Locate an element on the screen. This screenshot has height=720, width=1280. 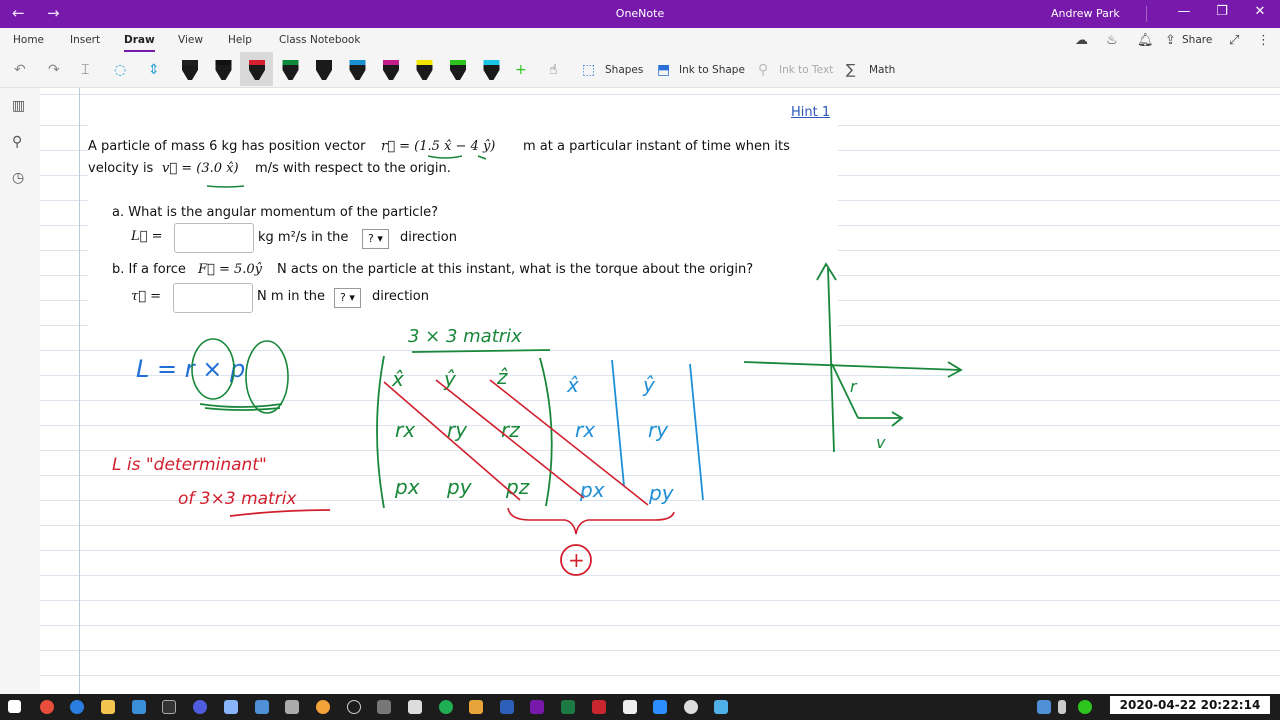
ink-to-shape-icon: ⬒ is located at coordinates (663, 70).